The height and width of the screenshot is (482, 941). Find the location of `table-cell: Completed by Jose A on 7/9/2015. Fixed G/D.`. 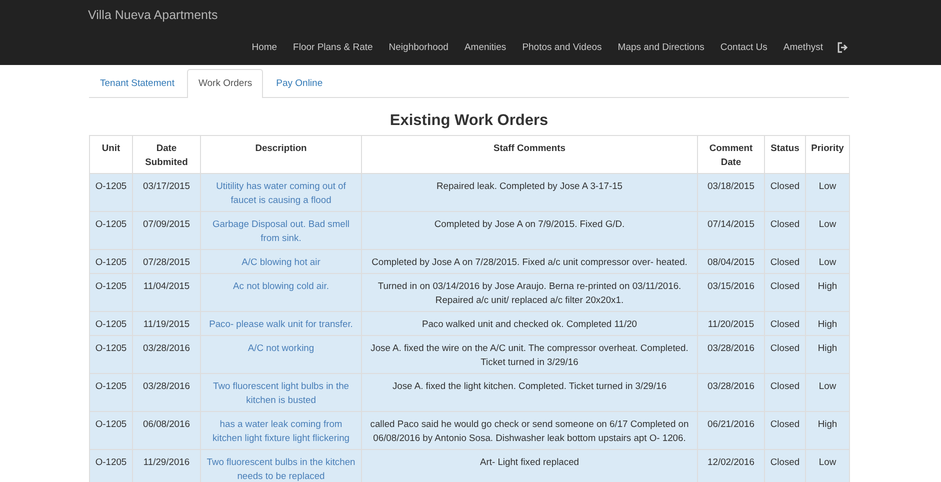

table-cell: Completed by Jose A on 7/9/2015. Fixed G/D. is located at coordinates (530, 231).